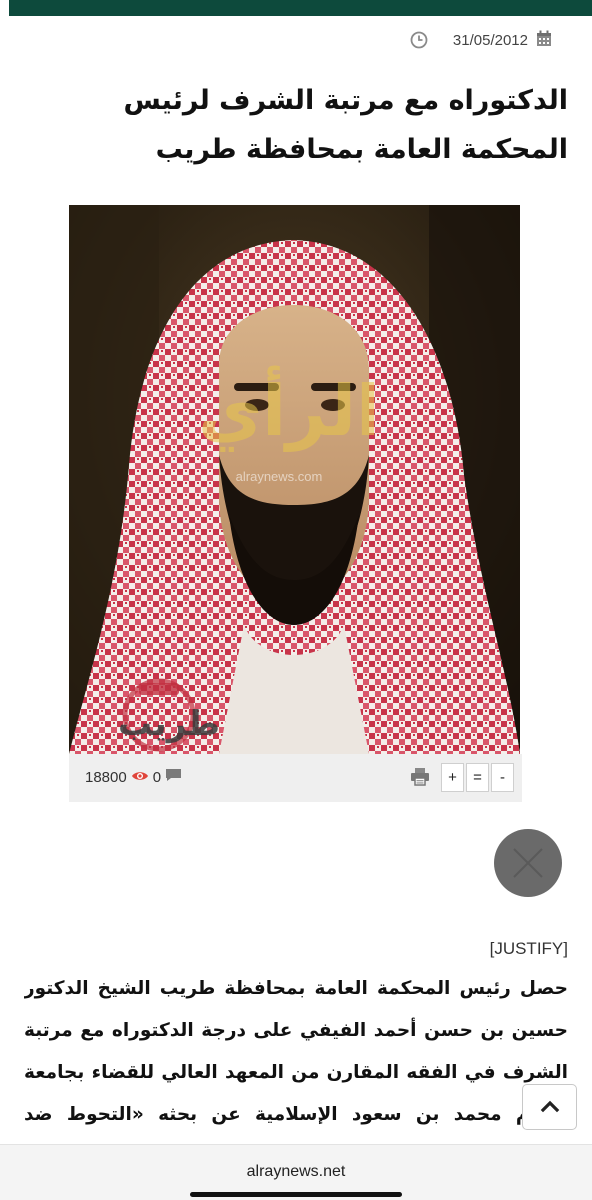 This screenshot has width=592, height=1200. Describe the element at coordinates (295, 778) in the screenshot. I see `article-toolbar: 18800 0 + = -` at that location.